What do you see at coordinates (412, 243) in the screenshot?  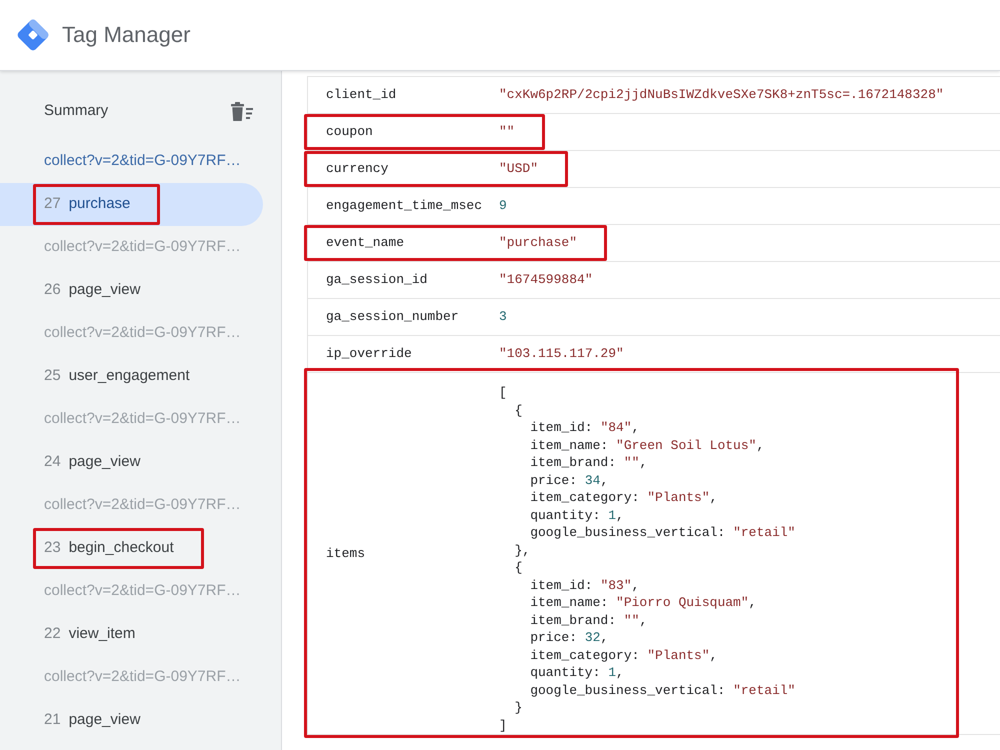 I see `param-key: event_name` at bounding box center [412, 243].